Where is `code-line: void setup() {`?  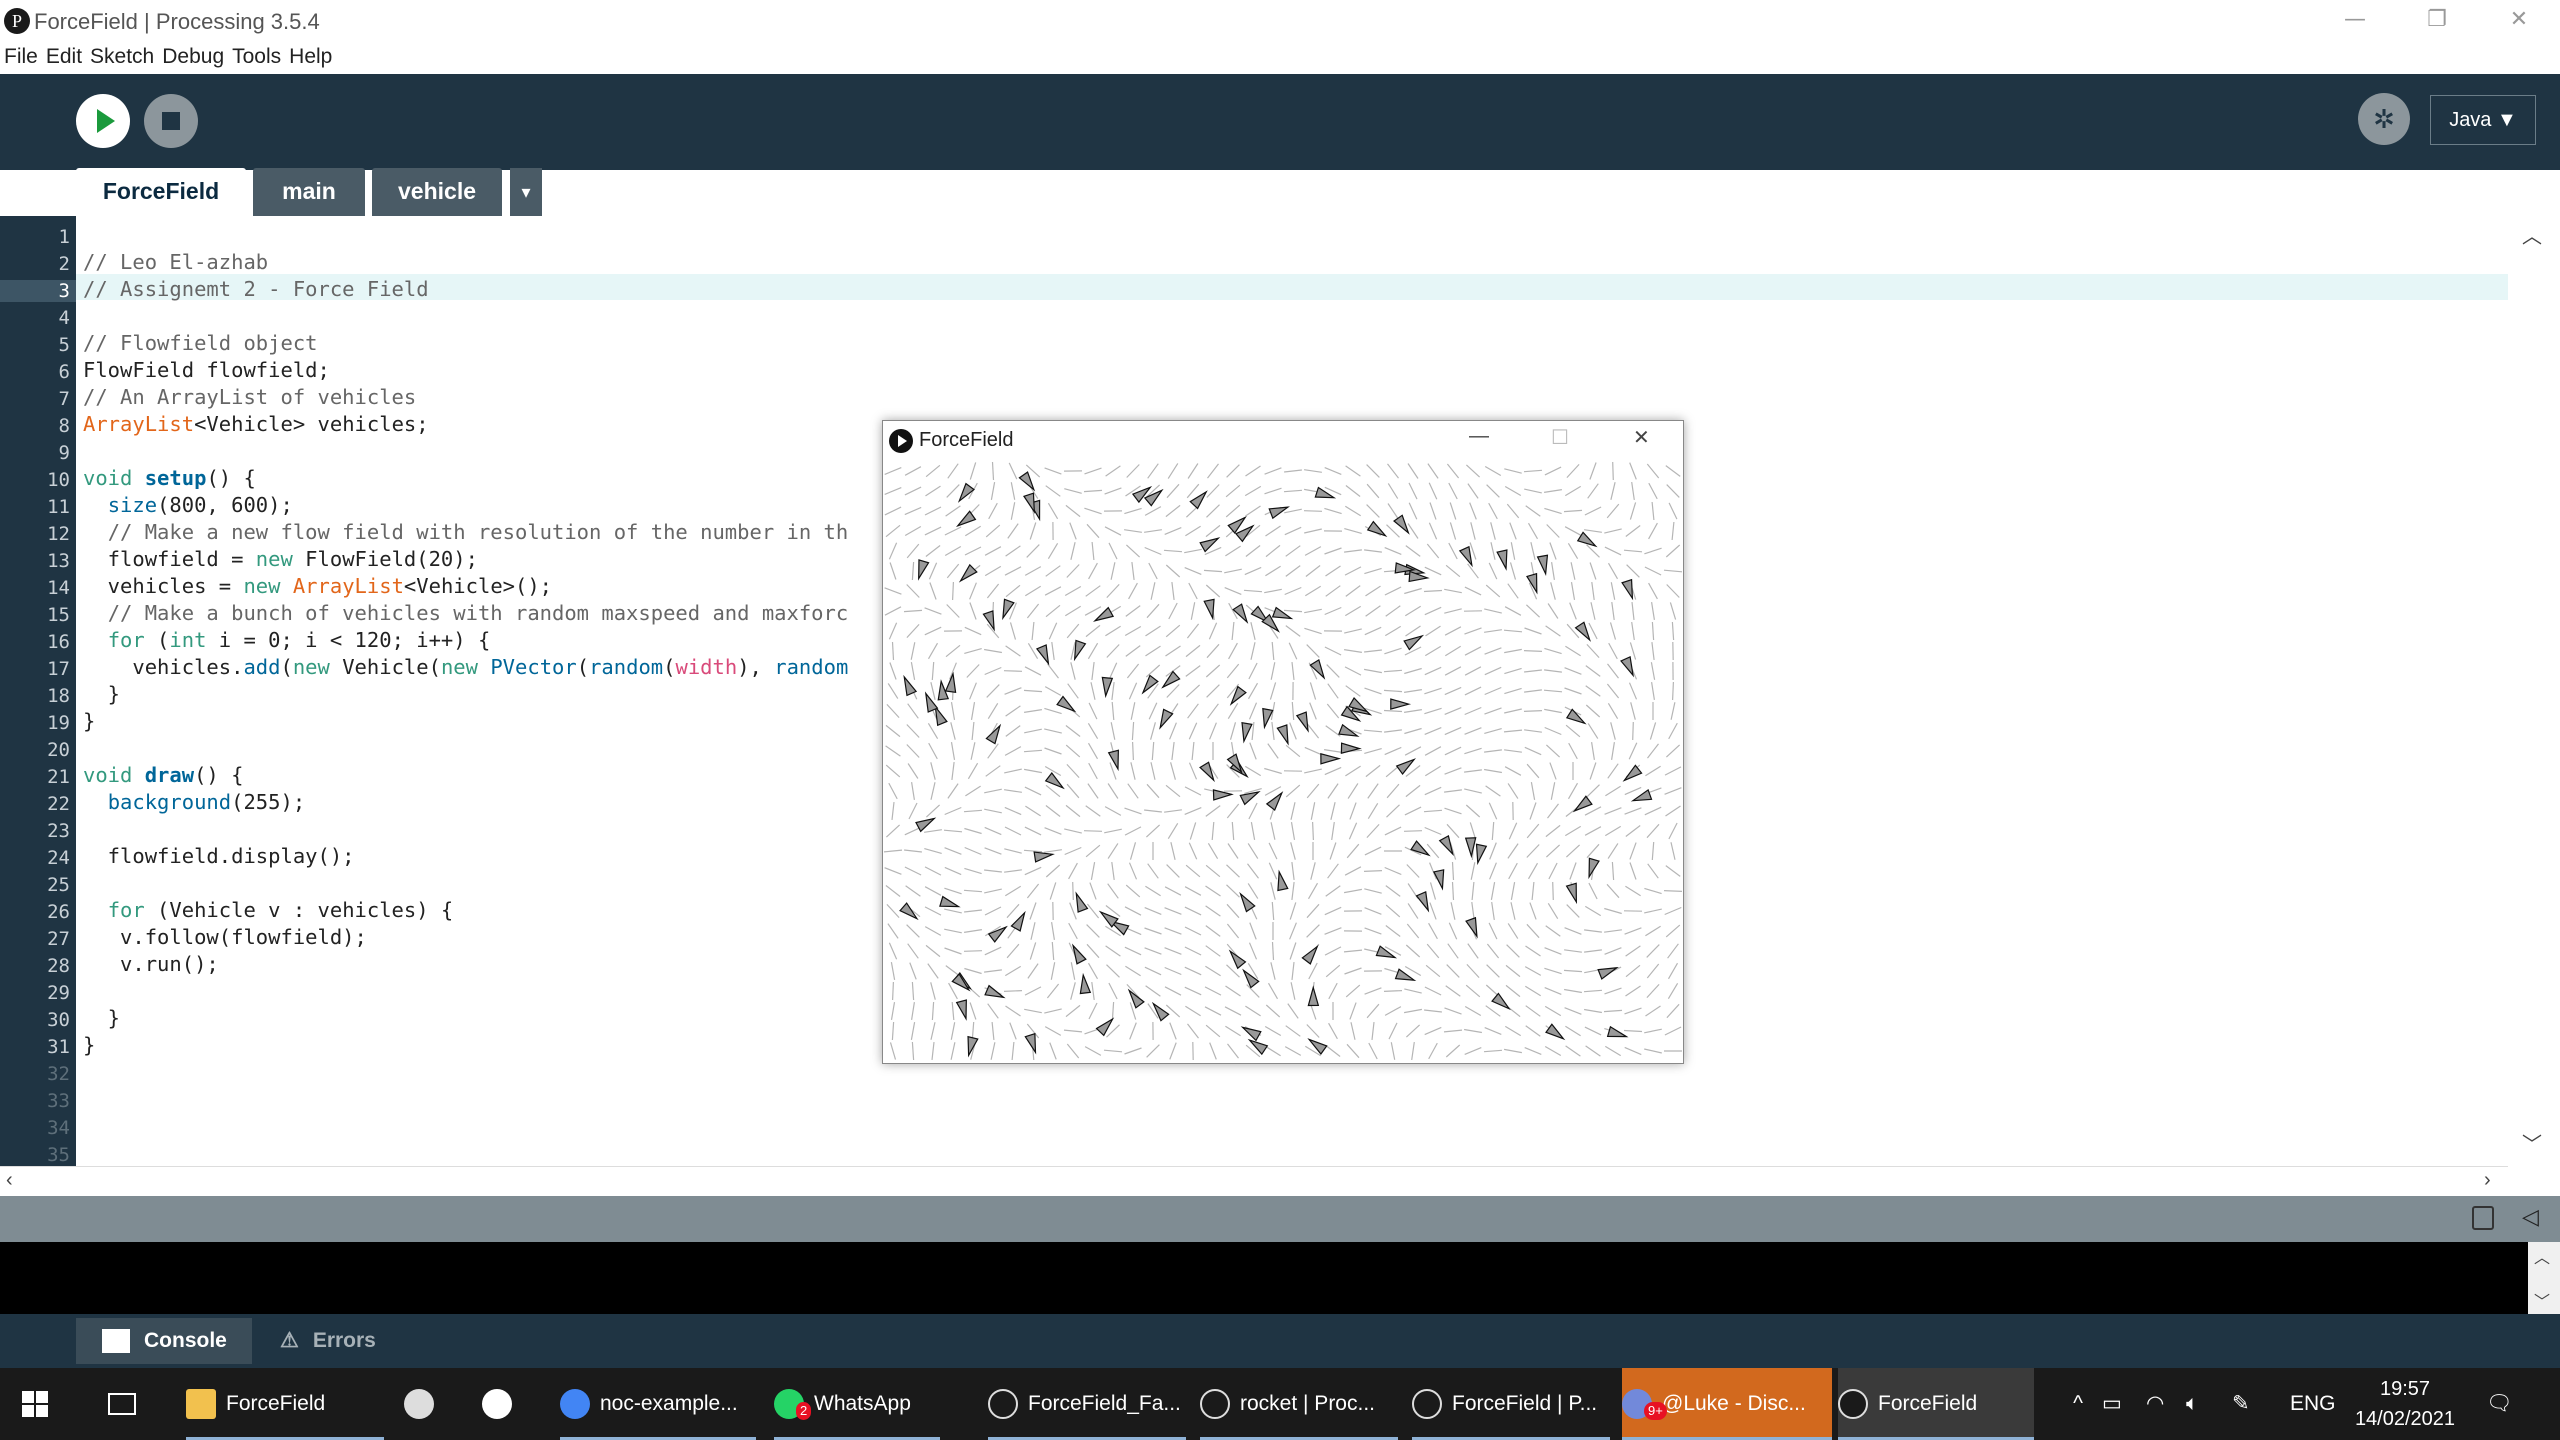
code-line: void setup() { is located at coordinates (169, 478).